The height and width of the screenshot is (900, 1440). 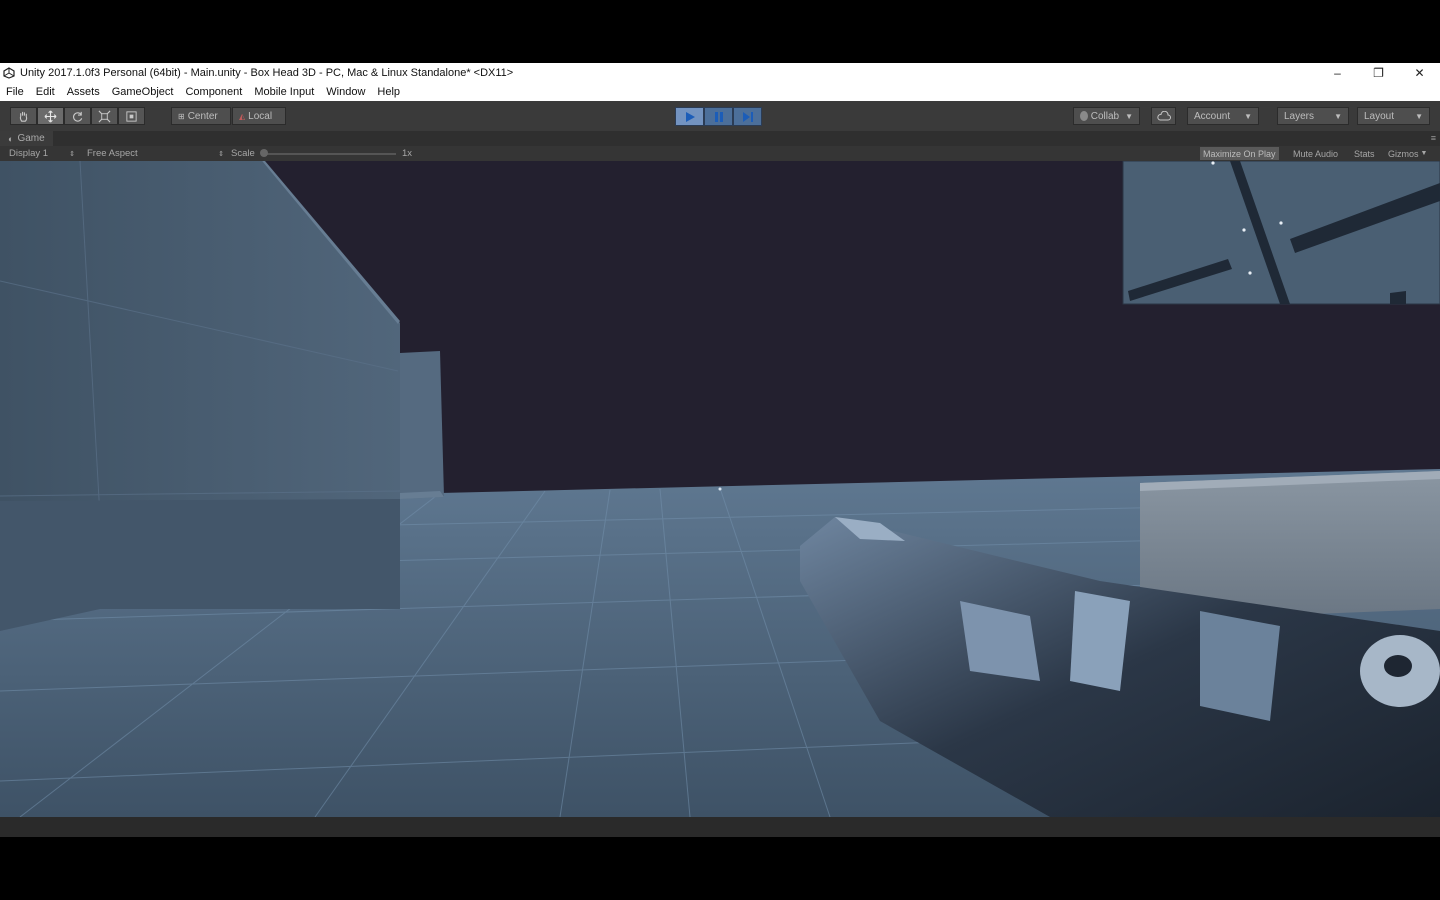 I want to click on rotate-icon, so click(x=78, y=116).